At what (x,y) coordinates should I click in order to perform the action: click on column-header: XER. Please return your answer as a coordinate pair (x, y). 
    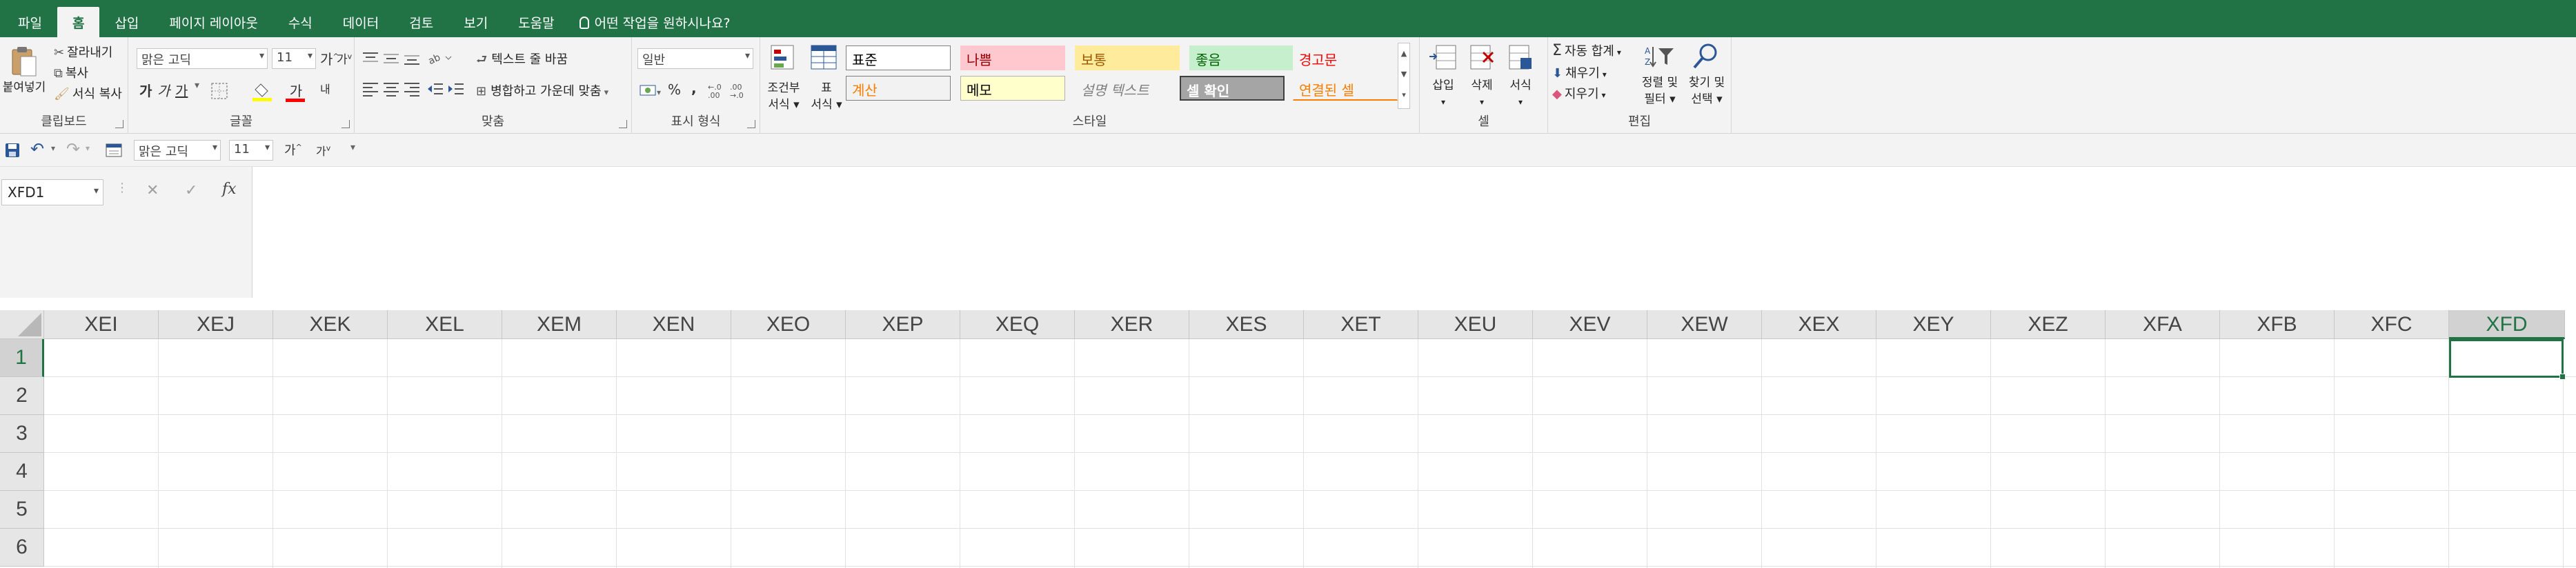
    Looking at the image, I should click on (1132, 324).